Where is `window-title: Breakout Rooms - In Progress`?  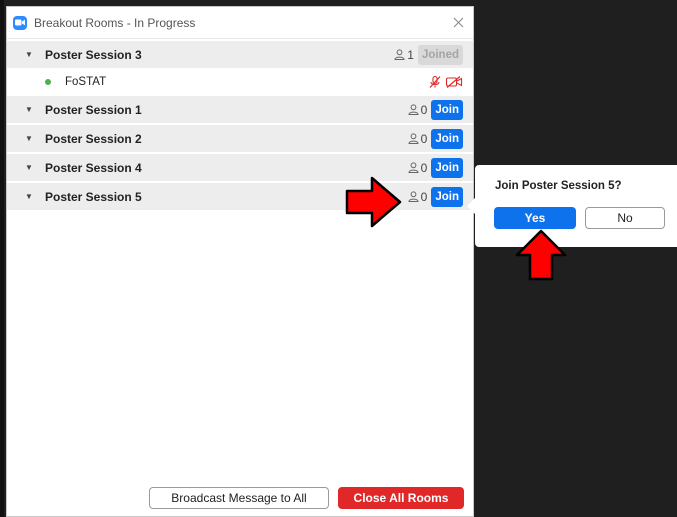 window-title: Breakout Rooms - In Progress is located at coordinates (115, 22).